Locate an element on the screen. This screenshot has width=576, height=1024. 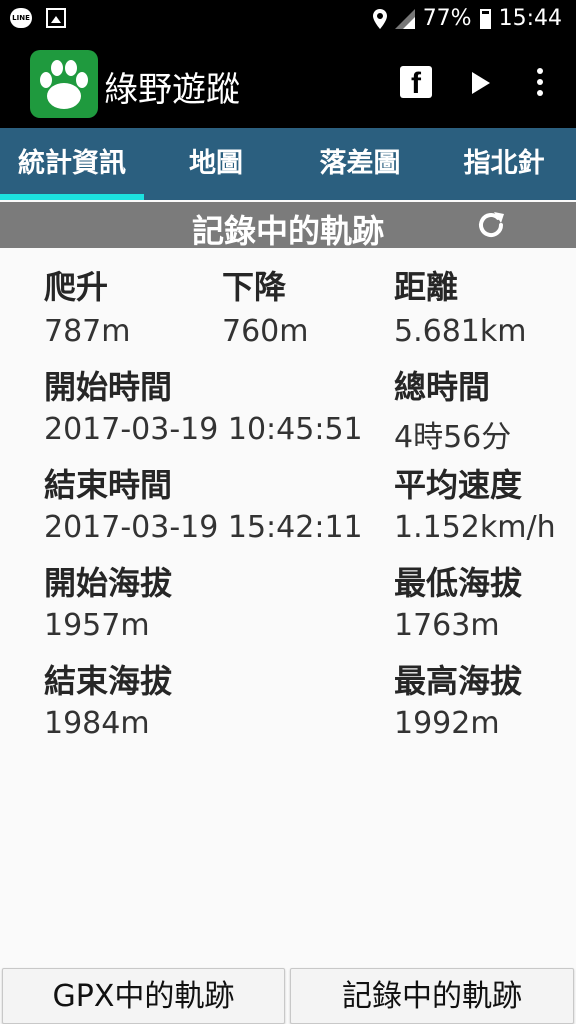
max-altitude-value: 1992m is located at coordinates (447, 723).